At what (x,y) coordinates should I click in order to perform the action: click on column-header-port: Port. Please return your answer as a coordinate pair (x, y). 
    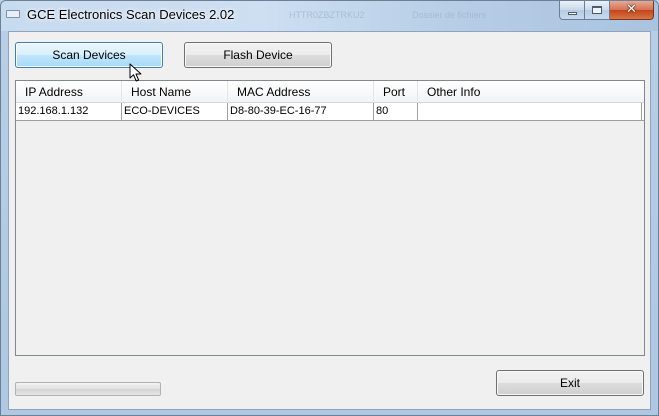
    Looking at the image, I should click on (396, 92).